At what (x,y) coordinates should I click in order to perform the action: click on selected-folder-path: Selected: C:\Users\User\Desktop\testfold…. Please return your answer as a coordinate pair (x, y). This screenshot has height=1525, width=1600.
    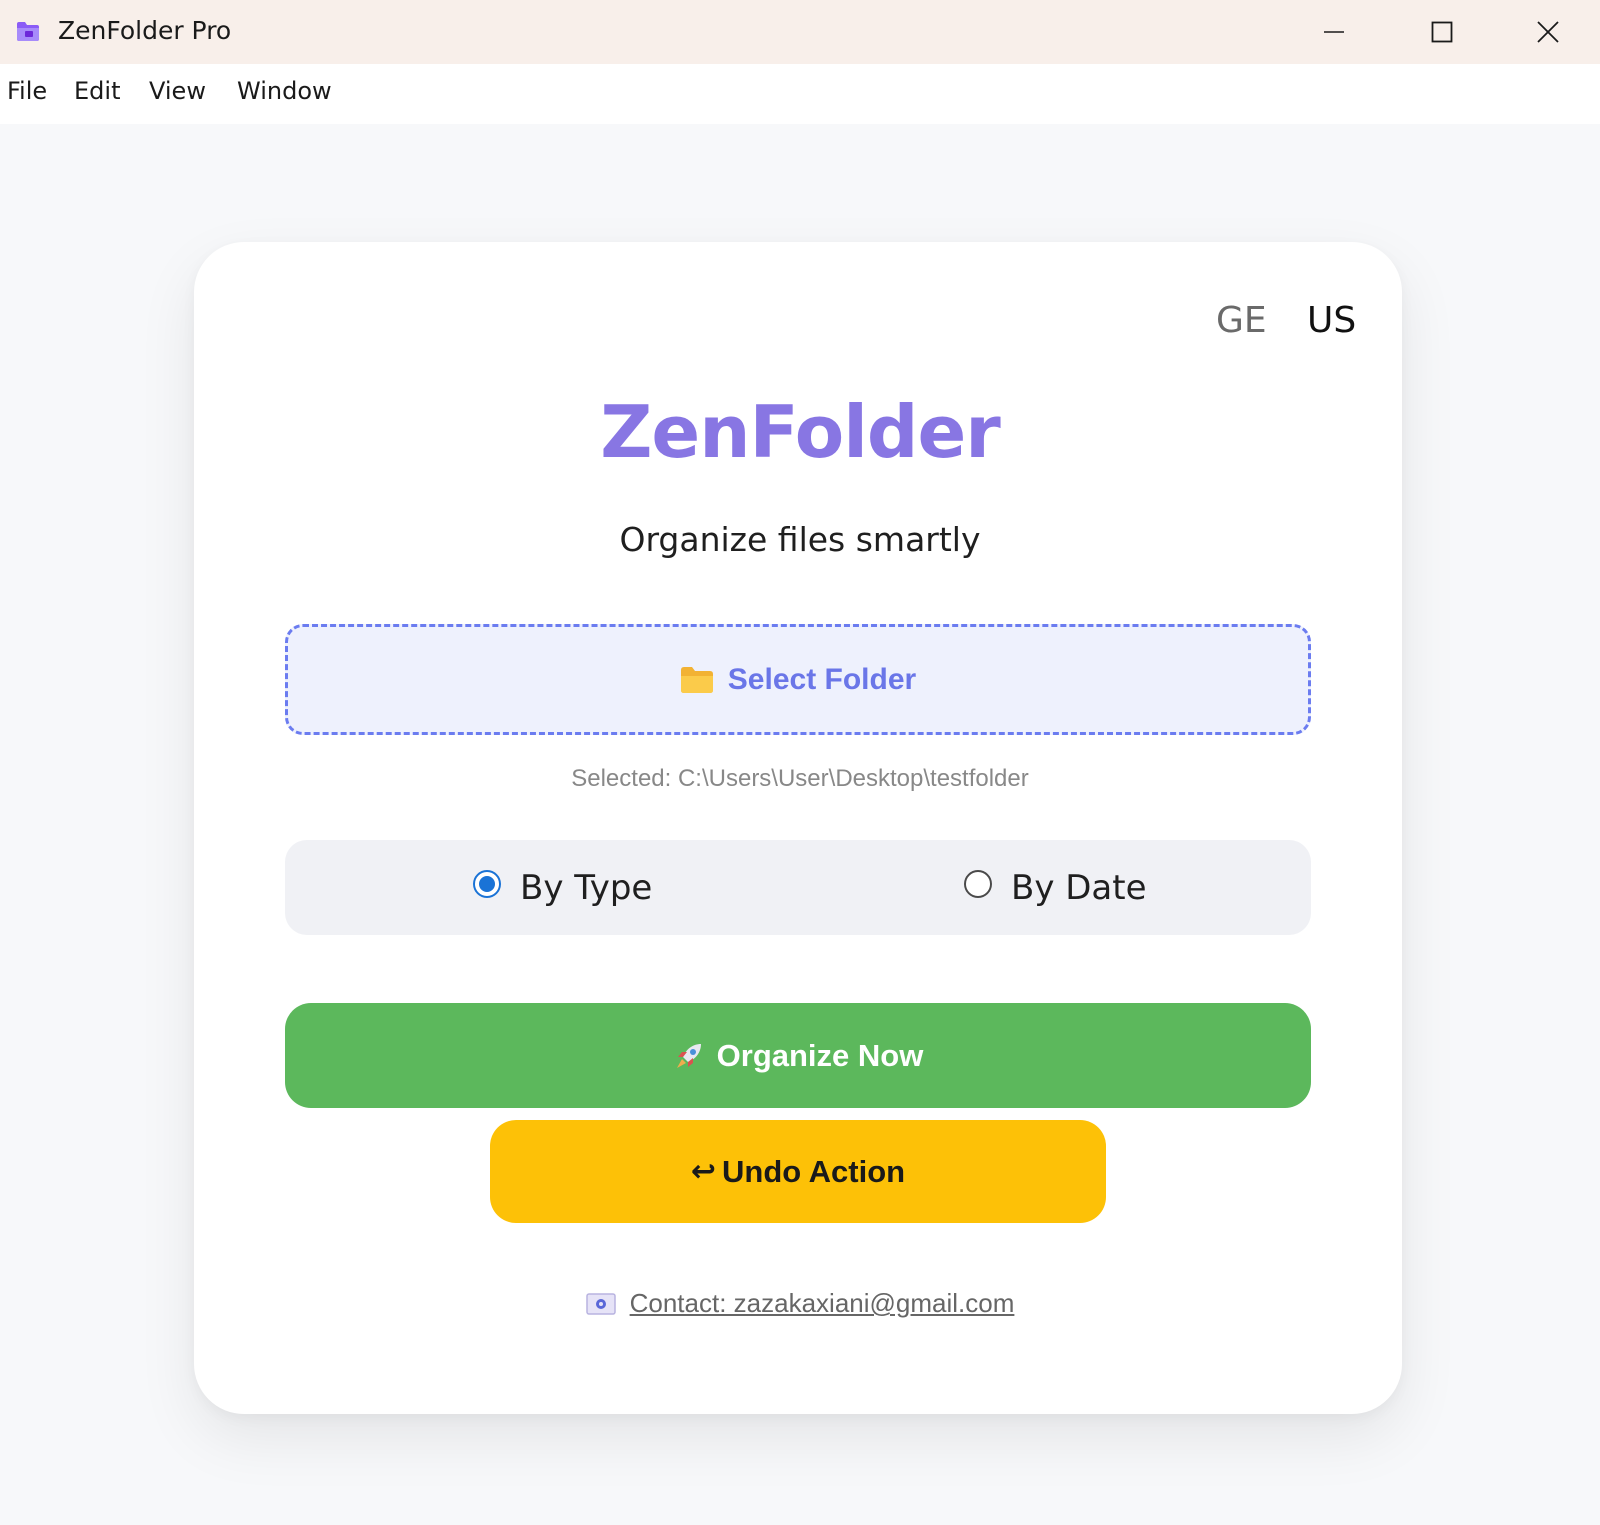
    Looking at the image, I should click on (800, 778).